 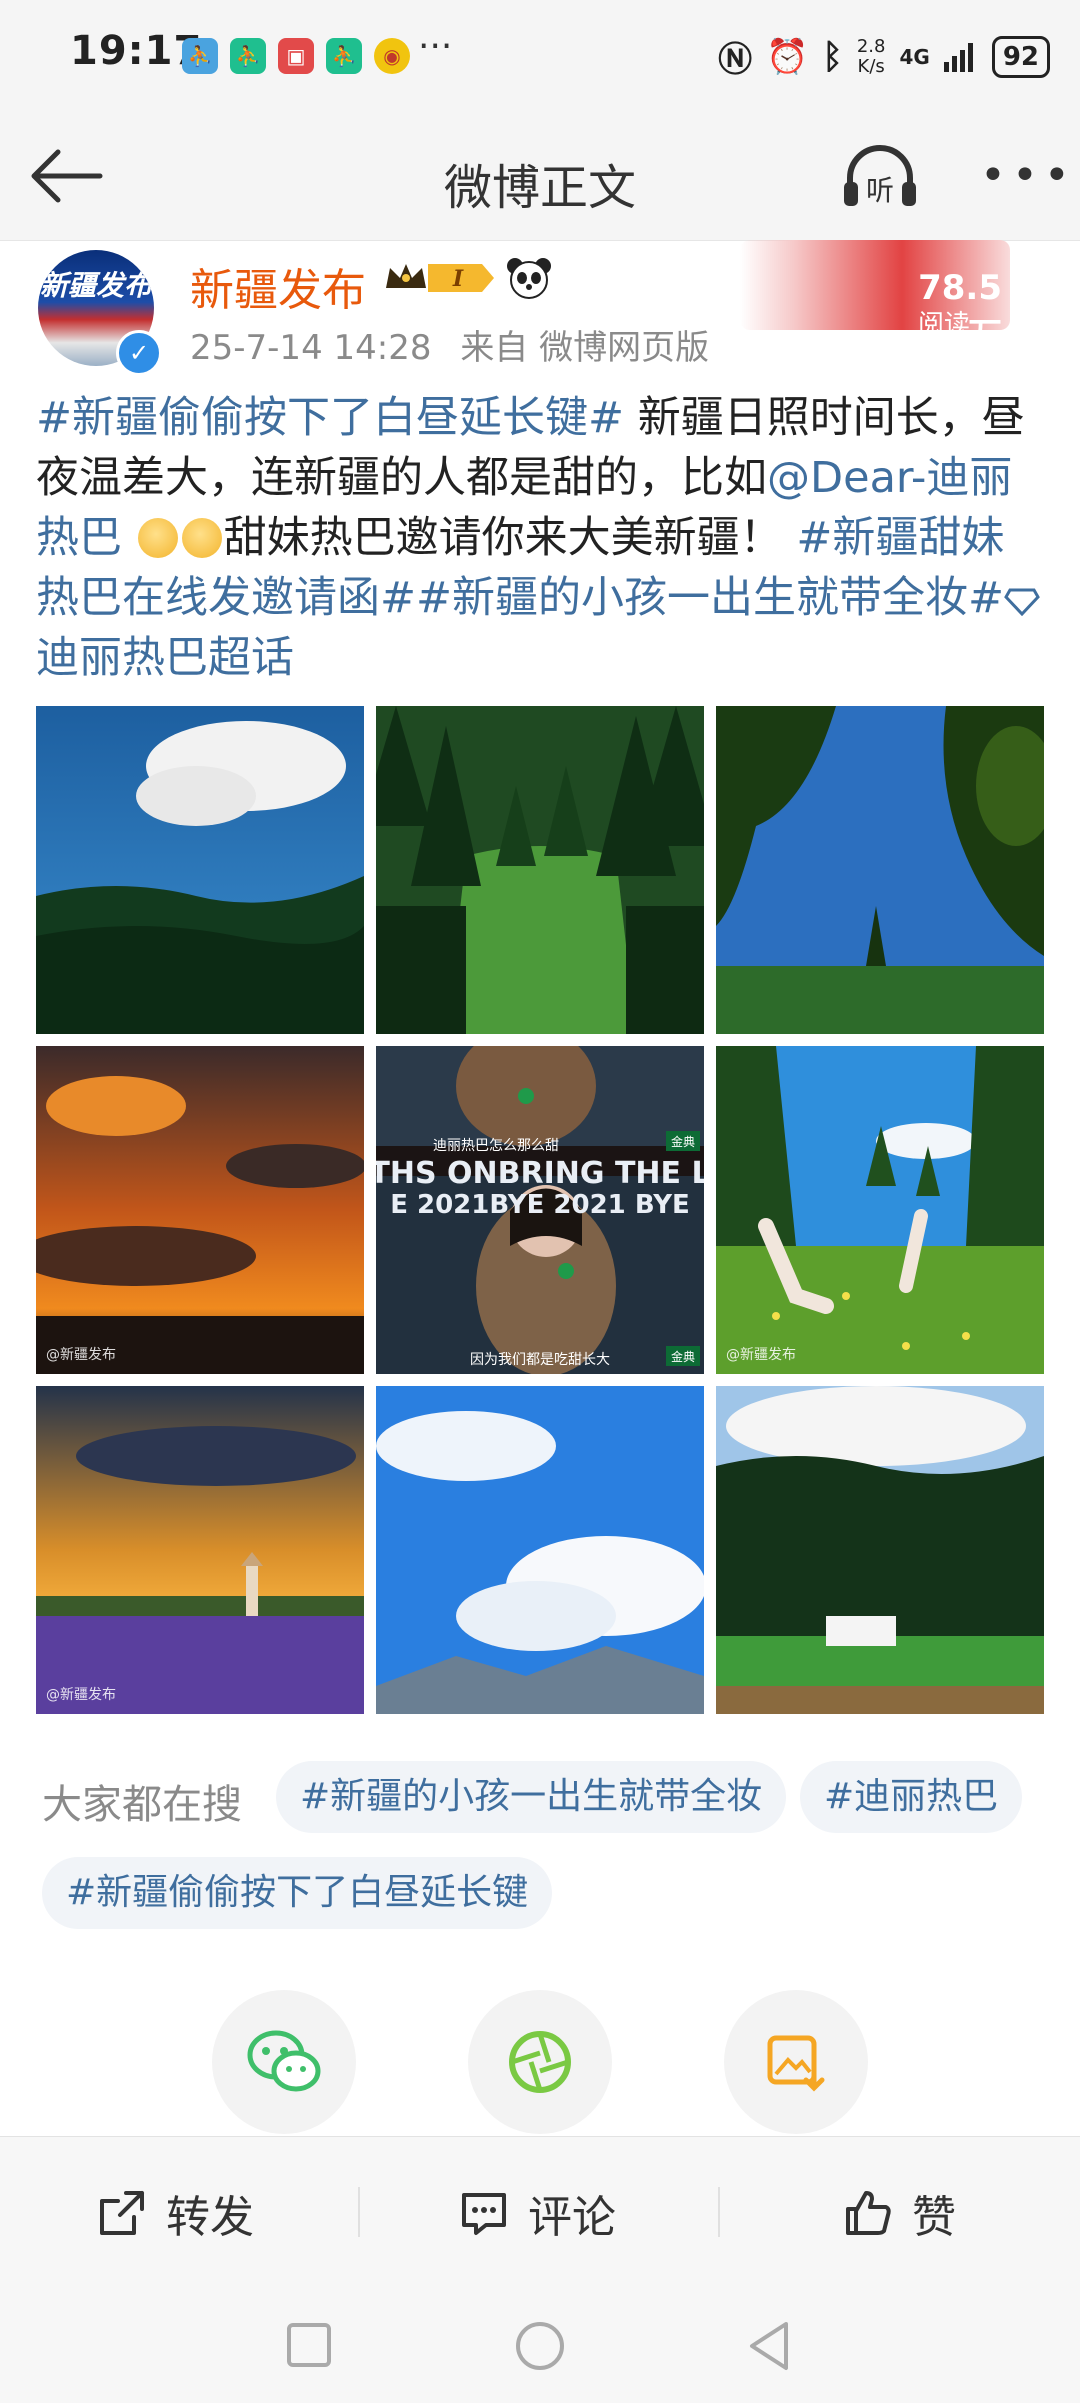 I want to click on moments-aperture-icon, so click(x=540, y=2062).